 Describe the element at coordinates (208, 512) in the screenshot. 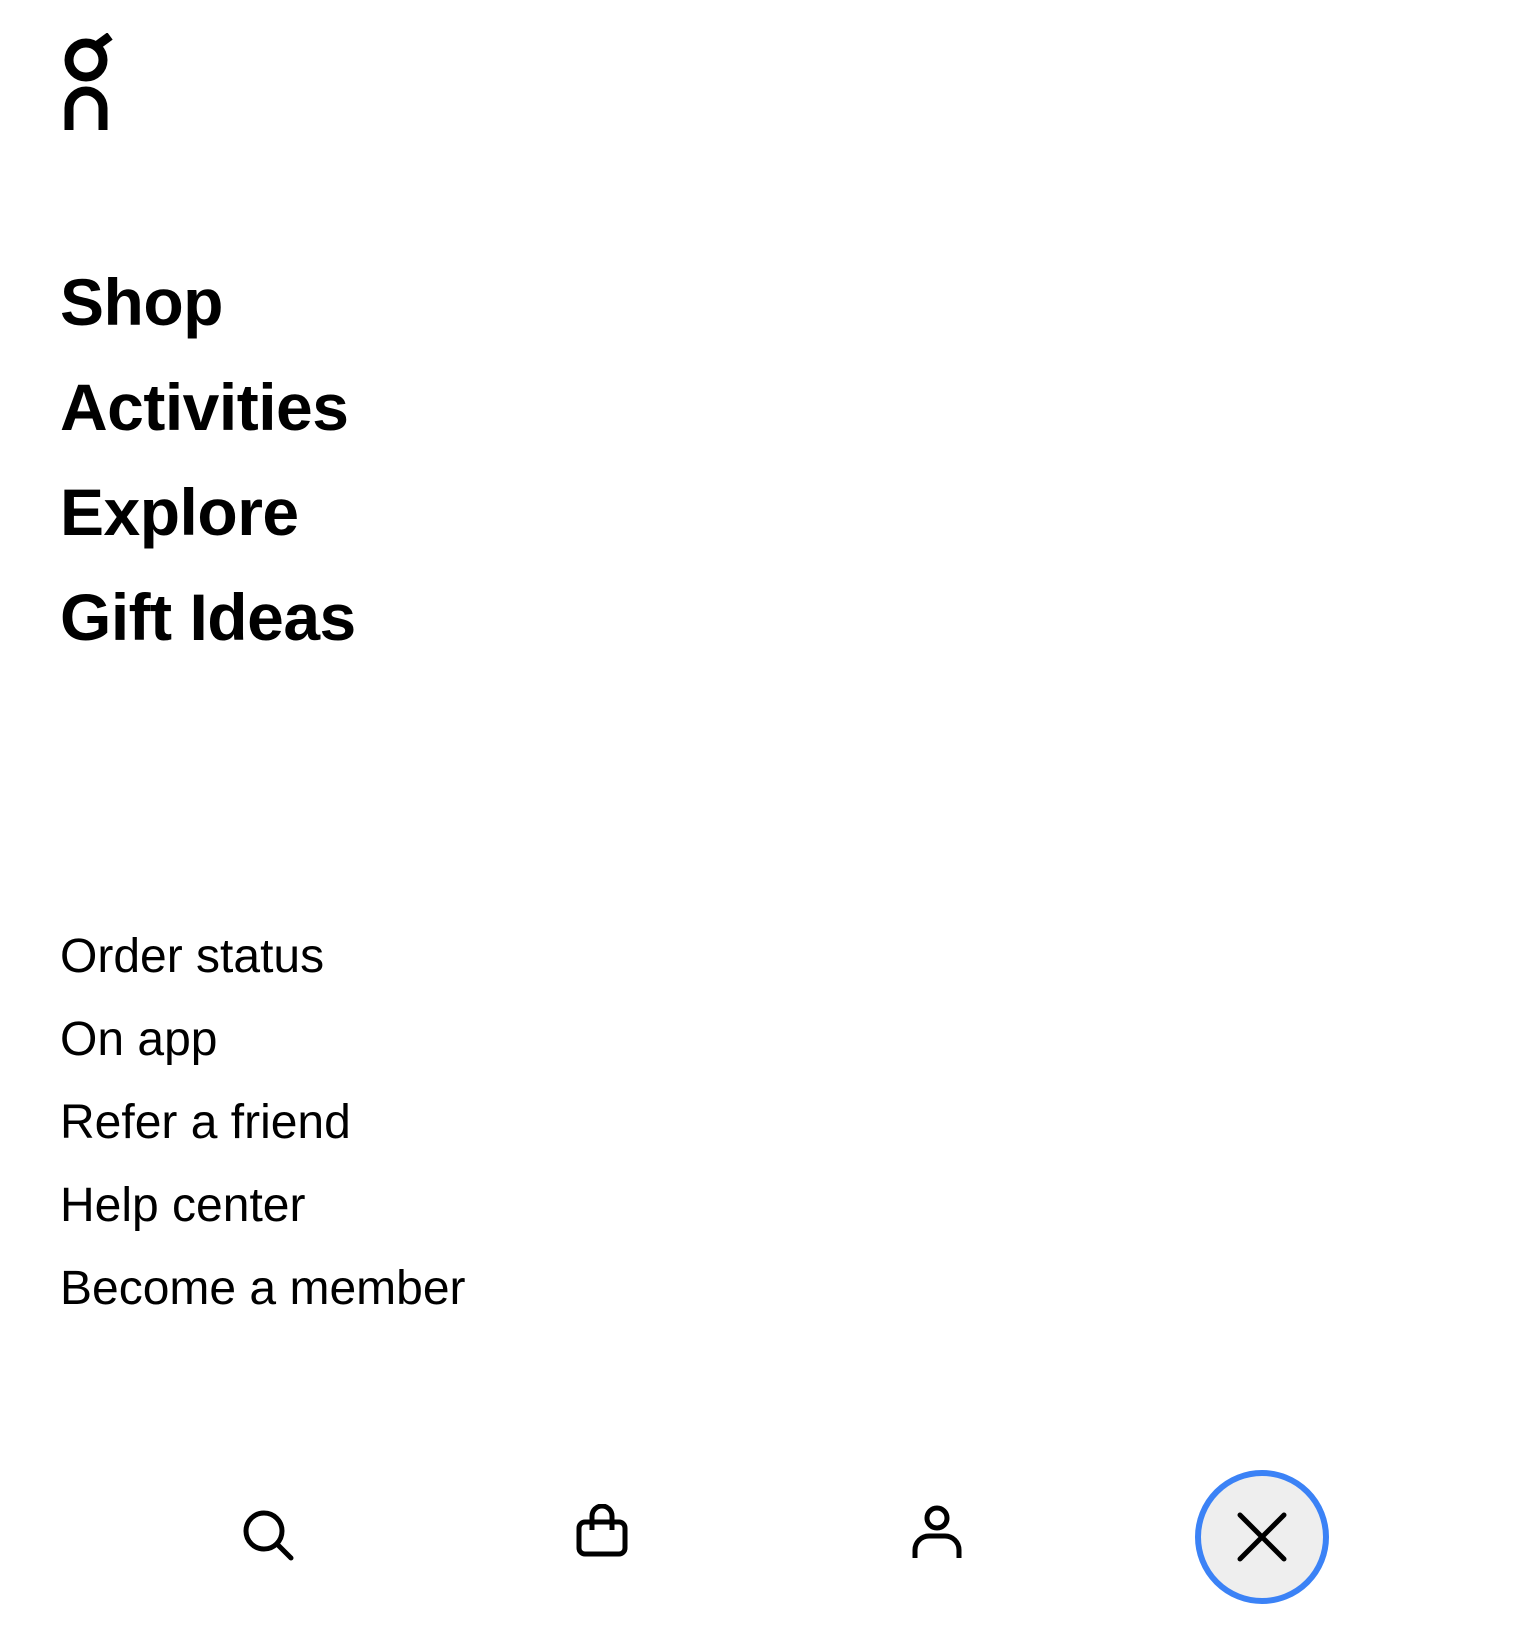

I see `nav-item-explore: Explore` at that location.